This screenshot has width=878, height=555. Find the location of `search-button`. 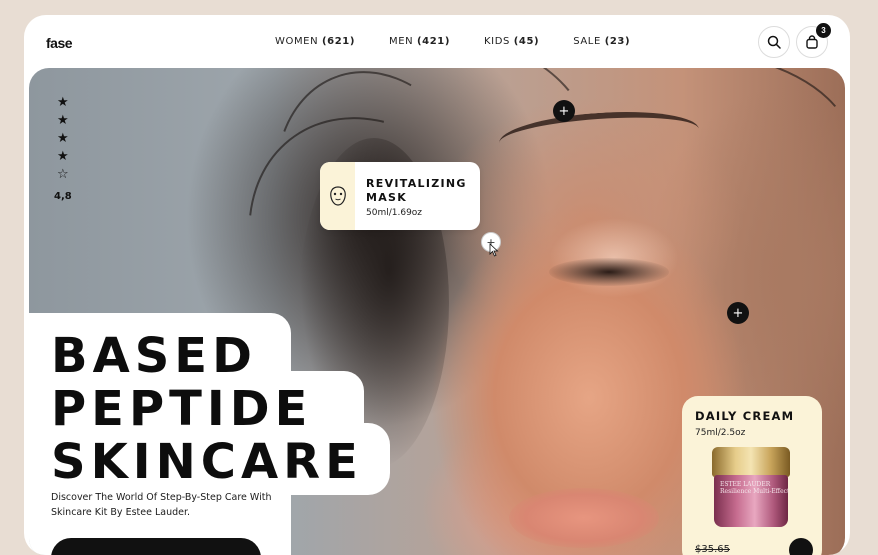

search-button is located at coordinates (774, 42).